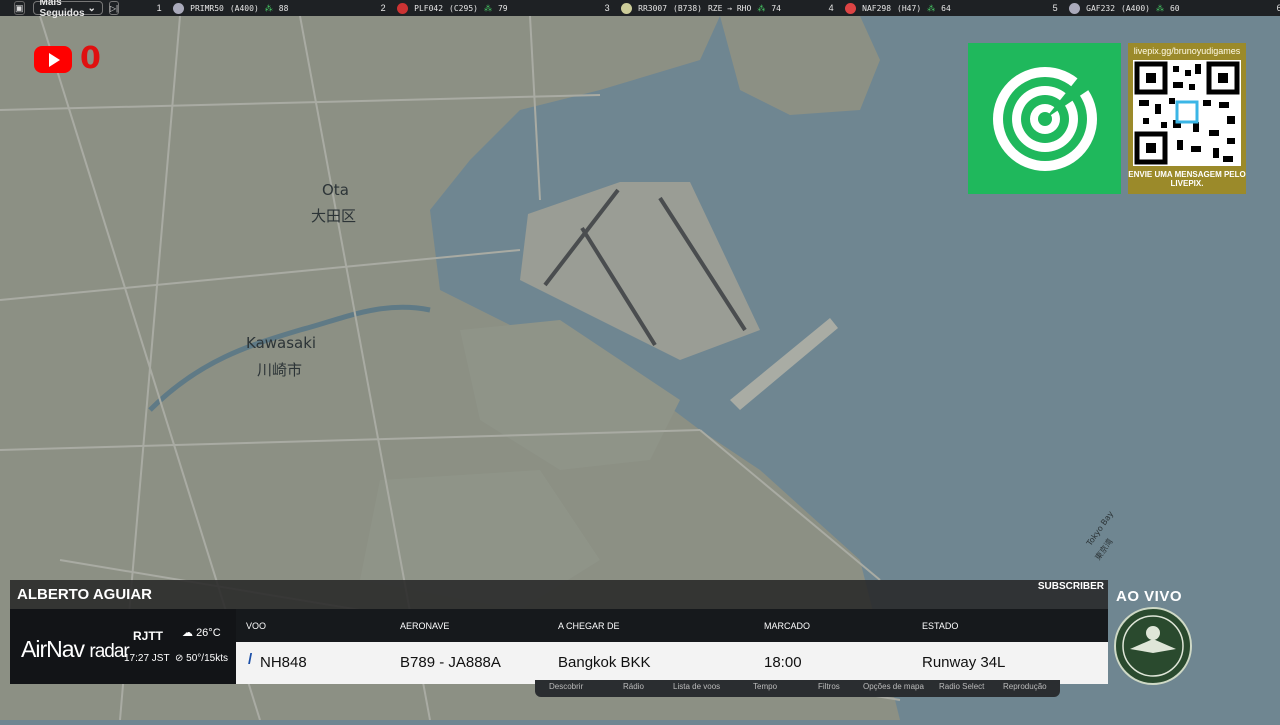 The width and height of the screenshot is (1280, 725). I want to click on subscriber-name: ALBERTO AGUIAR, so click(84, 594).